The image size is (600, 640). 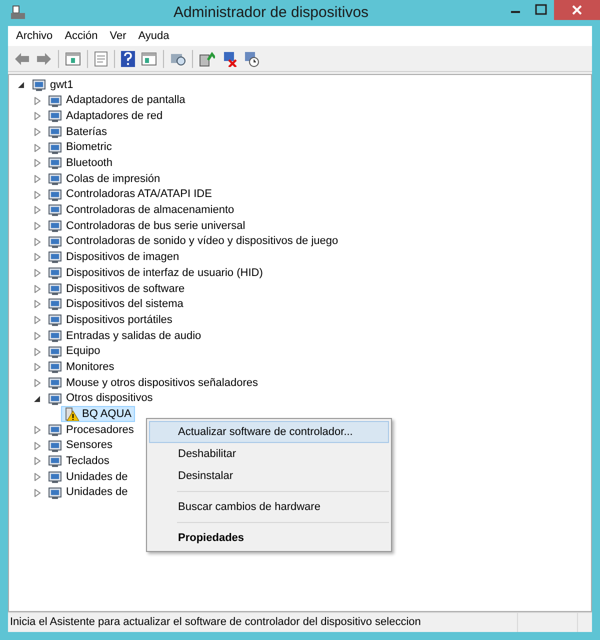 I want to click on tree-item: Monitores, so click(x=81, y=367).